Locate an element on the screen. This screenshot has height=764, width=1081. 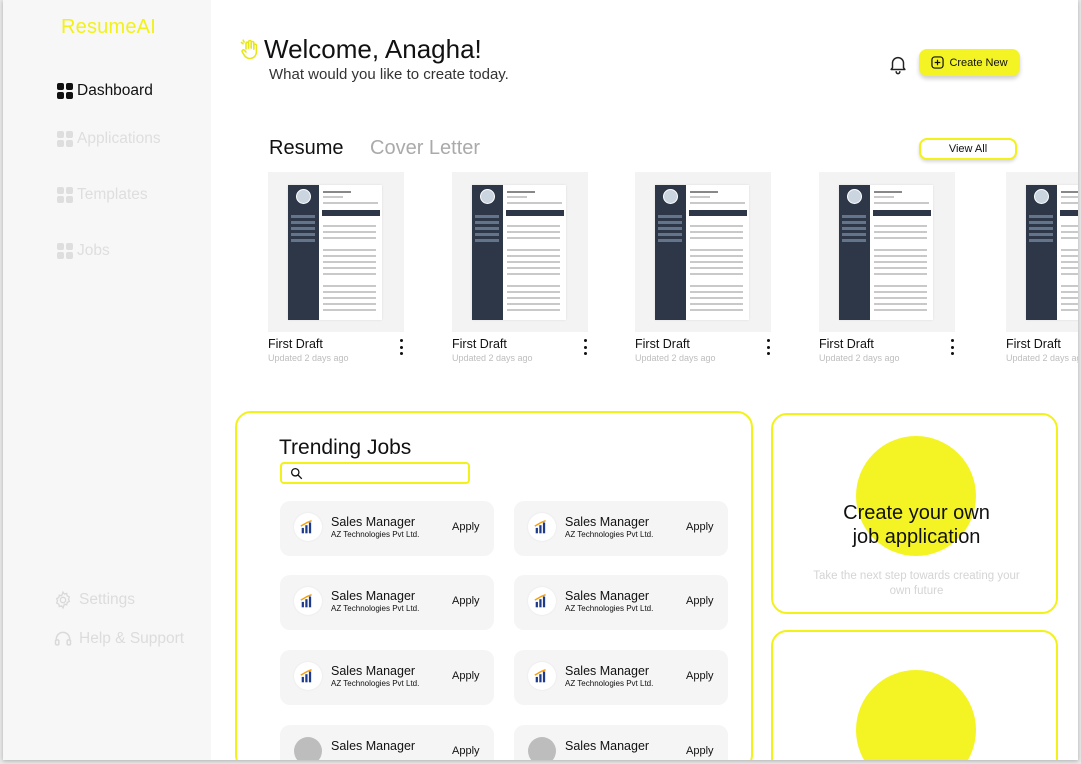
sidebar-item-settings: Settings is located at coordinates (94, 600).